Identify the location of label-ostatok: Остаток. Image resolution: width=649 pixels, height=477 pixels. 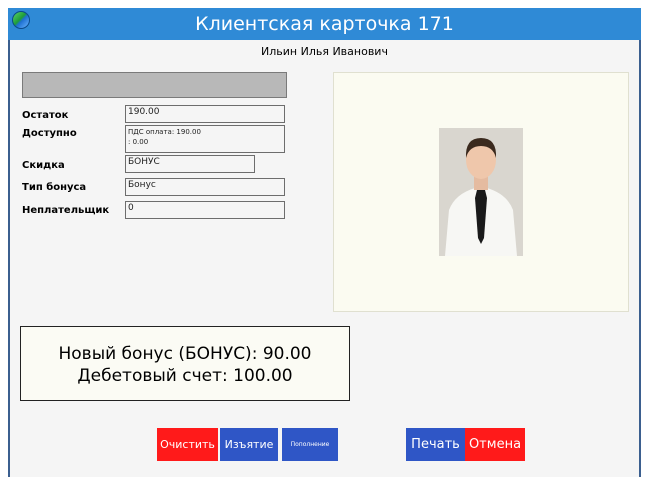
(45, 115).